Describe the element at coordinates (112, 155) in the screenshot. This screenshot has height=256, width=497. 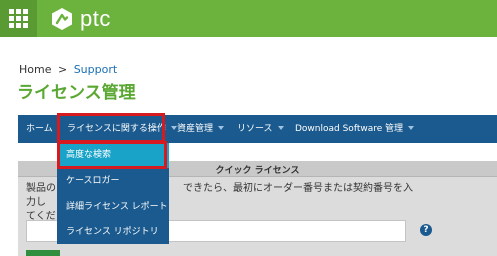
I see `dropdown-highlight-box` at that location.